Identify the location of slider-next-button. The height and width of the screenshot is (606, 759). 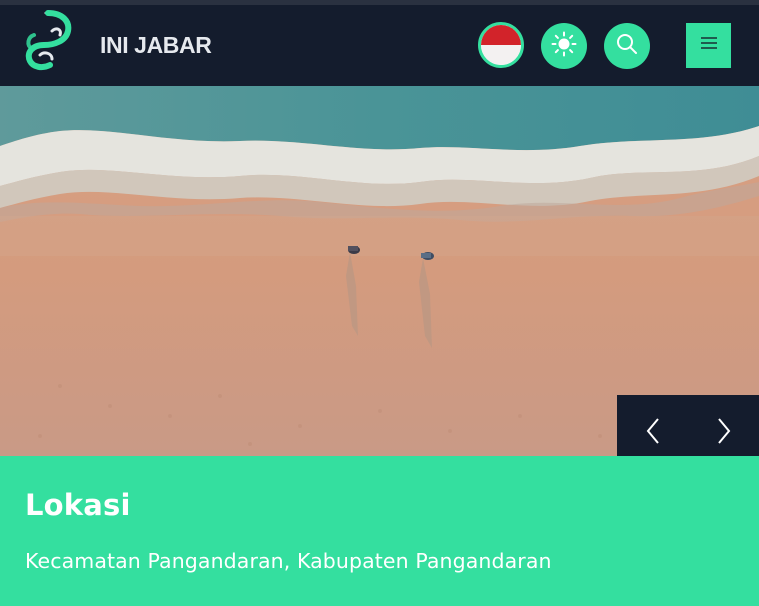
(723, 425).